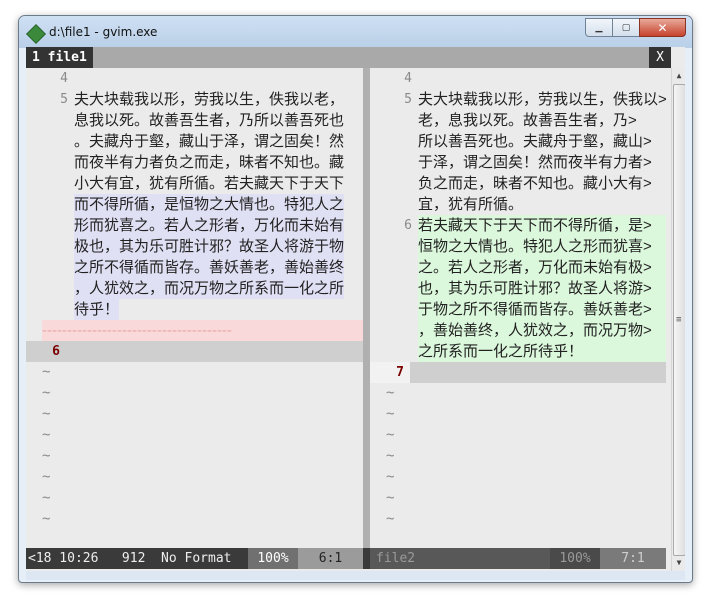 This screenshot has height=606, width=714. I want to click on maximize-icon: ▢, so click(626, 27).